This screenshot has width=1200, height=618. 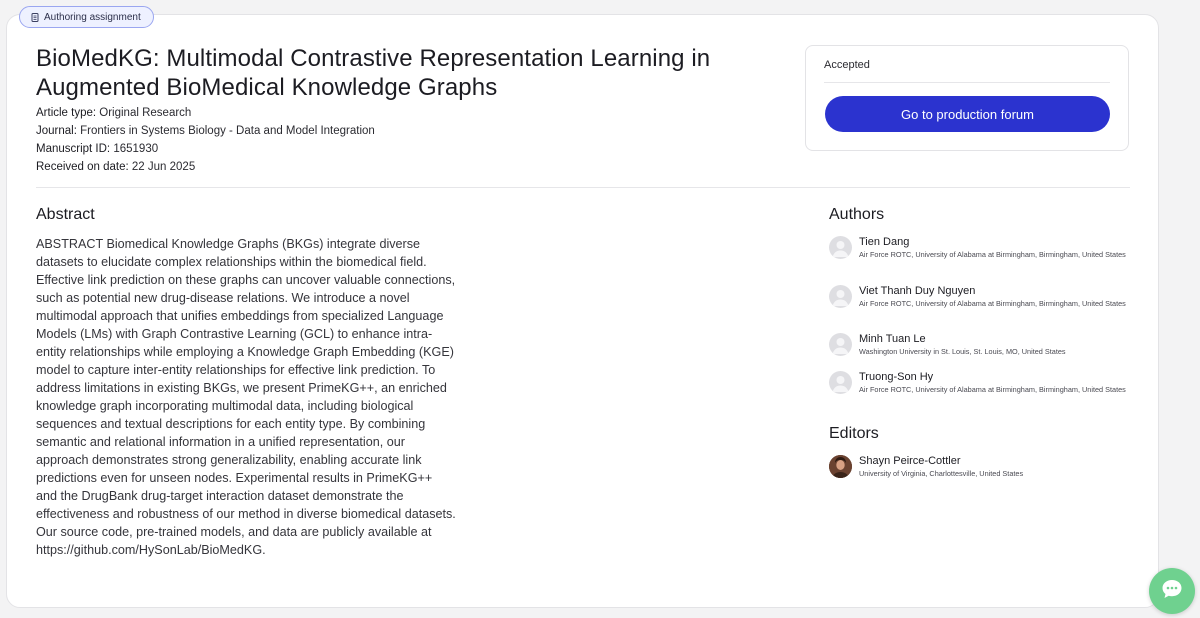 What do you see at coordinates (116, 167) in the screenshot?
I see `meta-received-date: Received on date: 22 Jun 2025` at bounding box center [116, 167].